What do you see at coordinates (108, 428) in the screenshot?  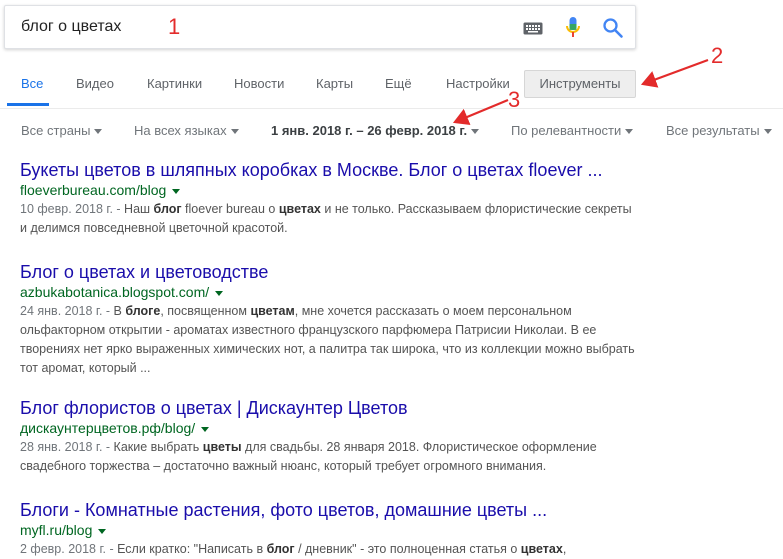 I see `result-url-text: дискаунтерцветов.рф/blog/` at bounding box center [108, 428].